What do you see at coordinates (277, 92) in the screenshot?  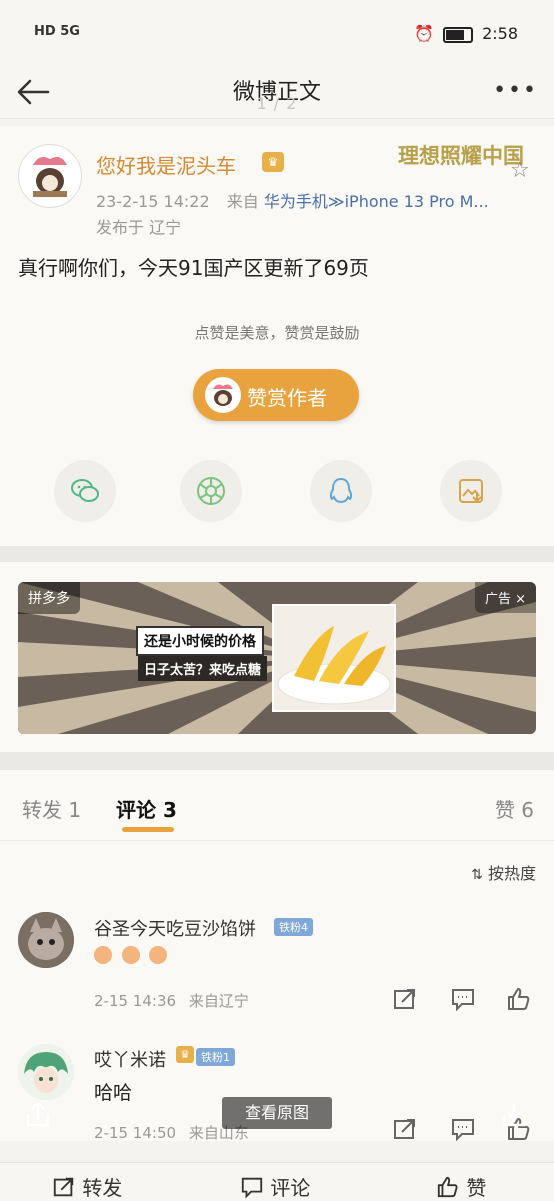 I see `nav-bar: 微博正文 1 / 2 •••` at bounding box center [277, 92].